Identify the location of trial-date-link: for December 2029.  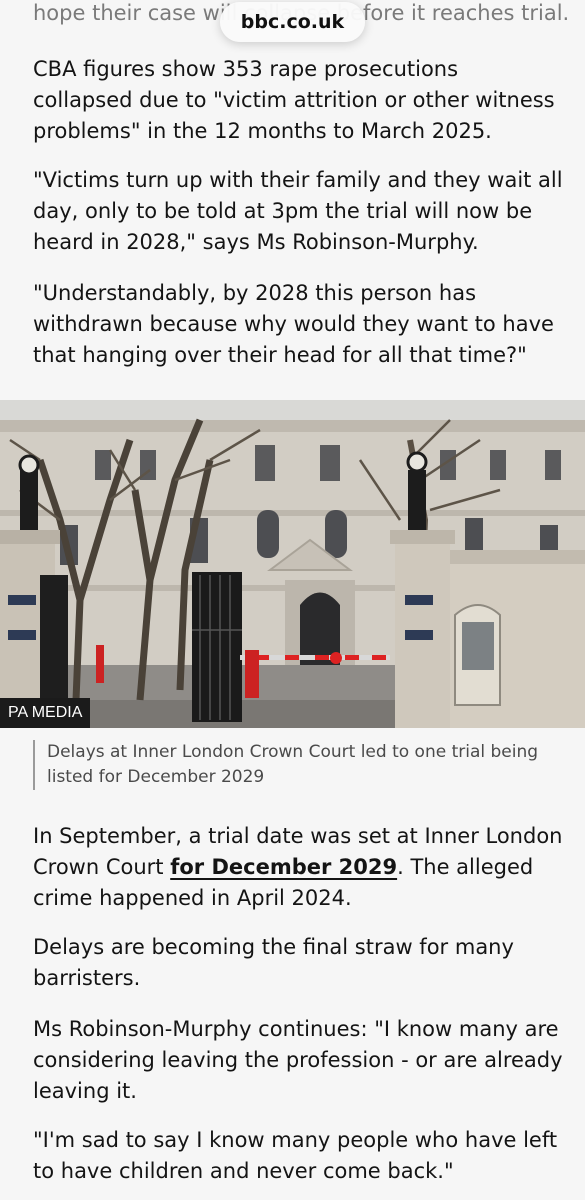
(283, 867).